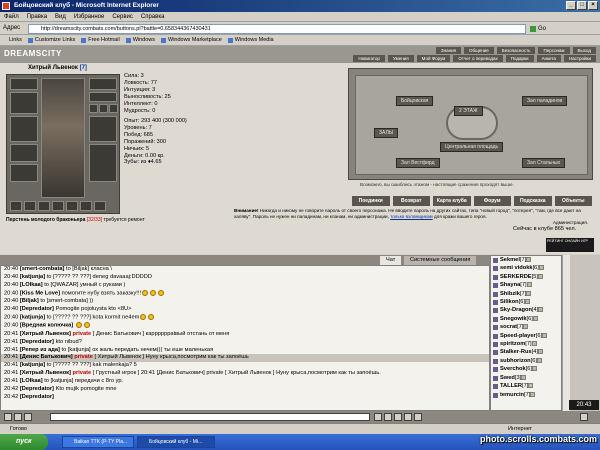 Image resolution: width=600 pixels, height=450 pixels. I want to click on nav-settings: Настройки, so click(579, 58).